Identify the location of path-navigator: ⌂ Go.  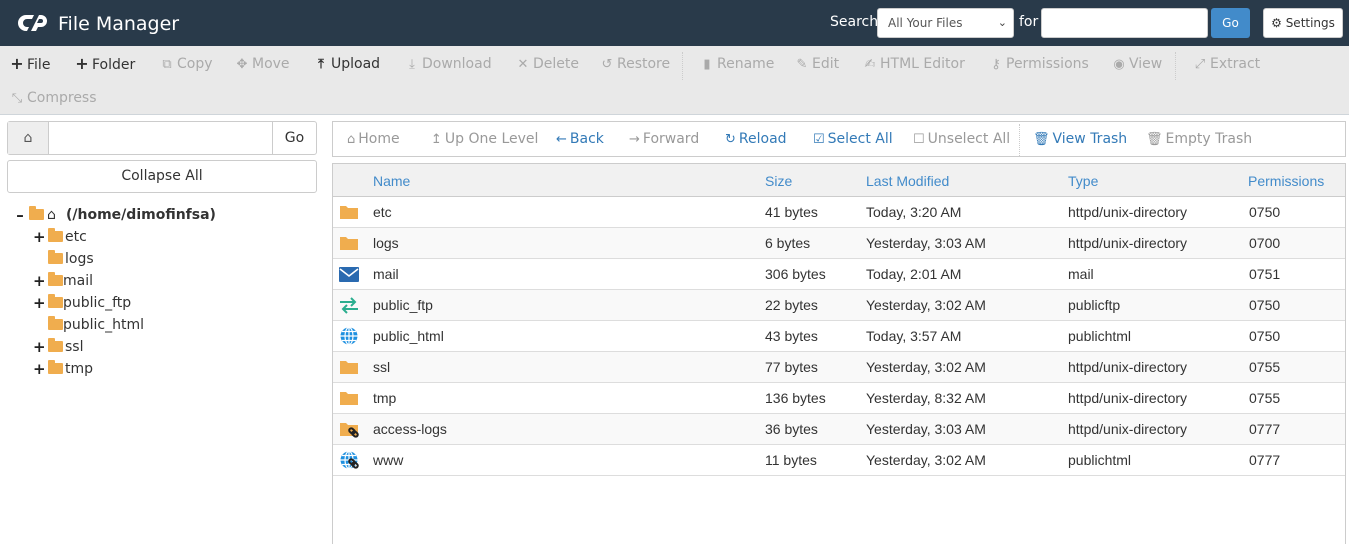
(162, 138).